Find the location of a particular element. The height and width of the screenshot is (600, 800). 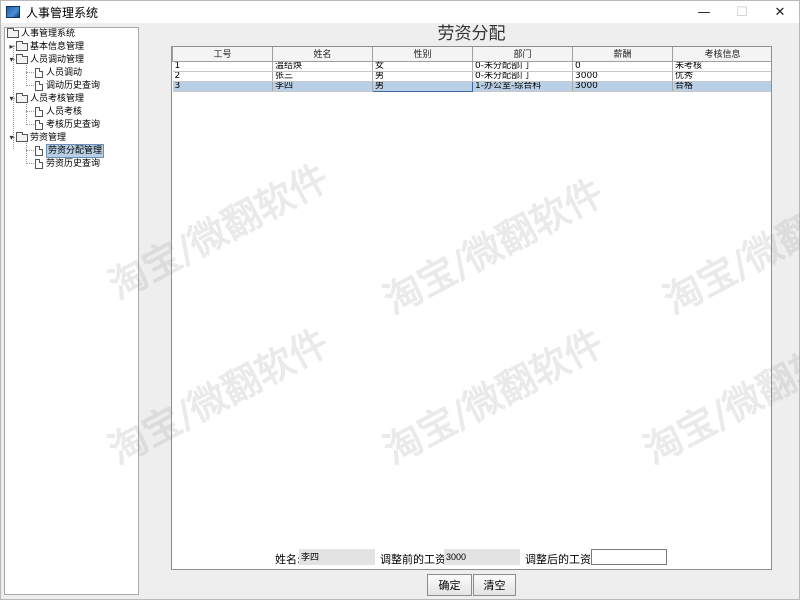

maximize-button: ☐ is located at coordinates (742, 12).